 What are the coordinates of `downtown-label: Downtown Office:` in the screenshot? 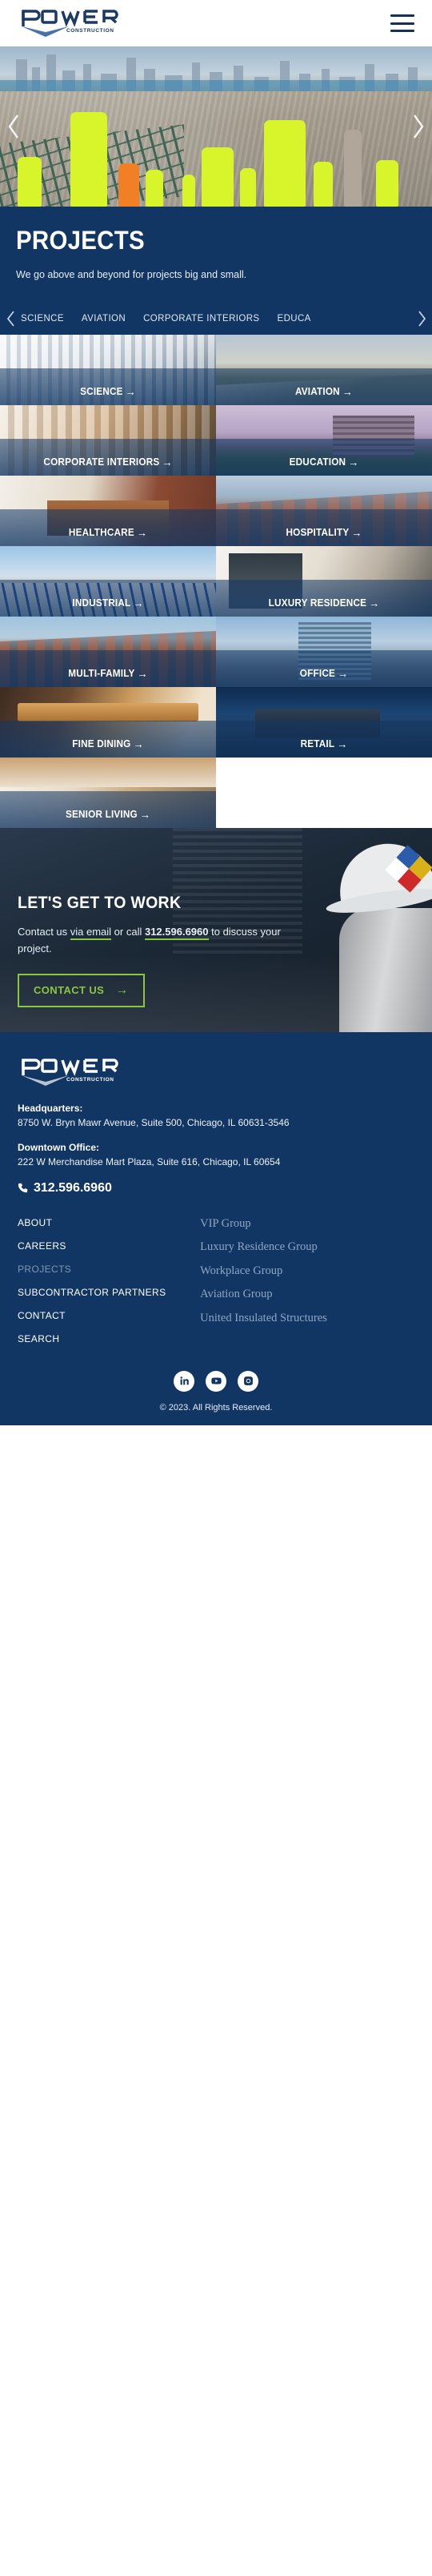 It's located at (58, 1147).